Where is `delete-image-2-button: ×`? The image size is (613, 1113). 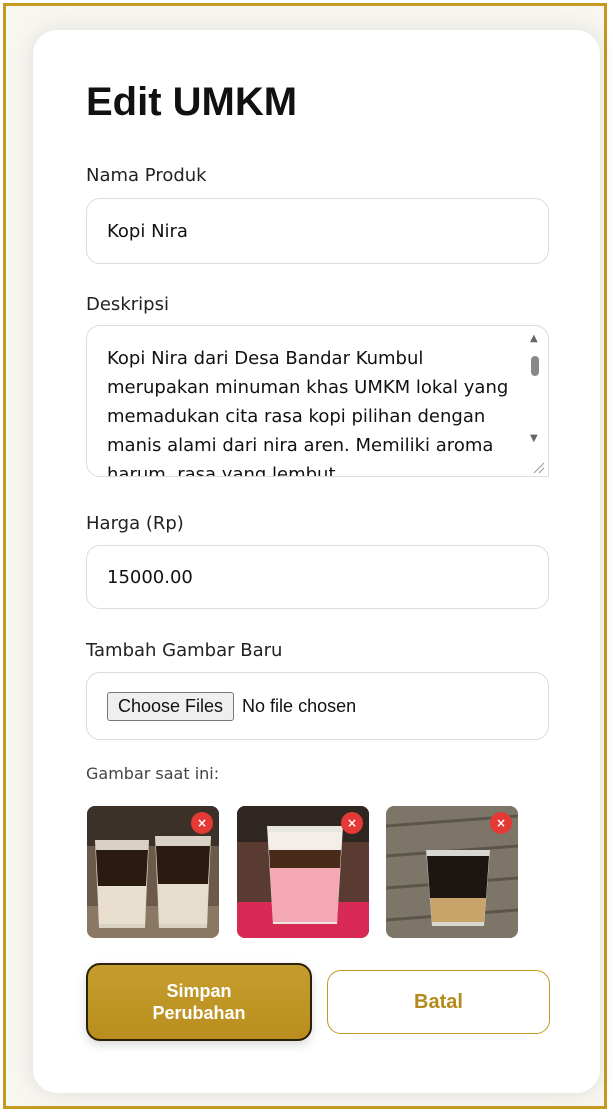
delete-image-2-button: × is located at coordinates (352, 823).